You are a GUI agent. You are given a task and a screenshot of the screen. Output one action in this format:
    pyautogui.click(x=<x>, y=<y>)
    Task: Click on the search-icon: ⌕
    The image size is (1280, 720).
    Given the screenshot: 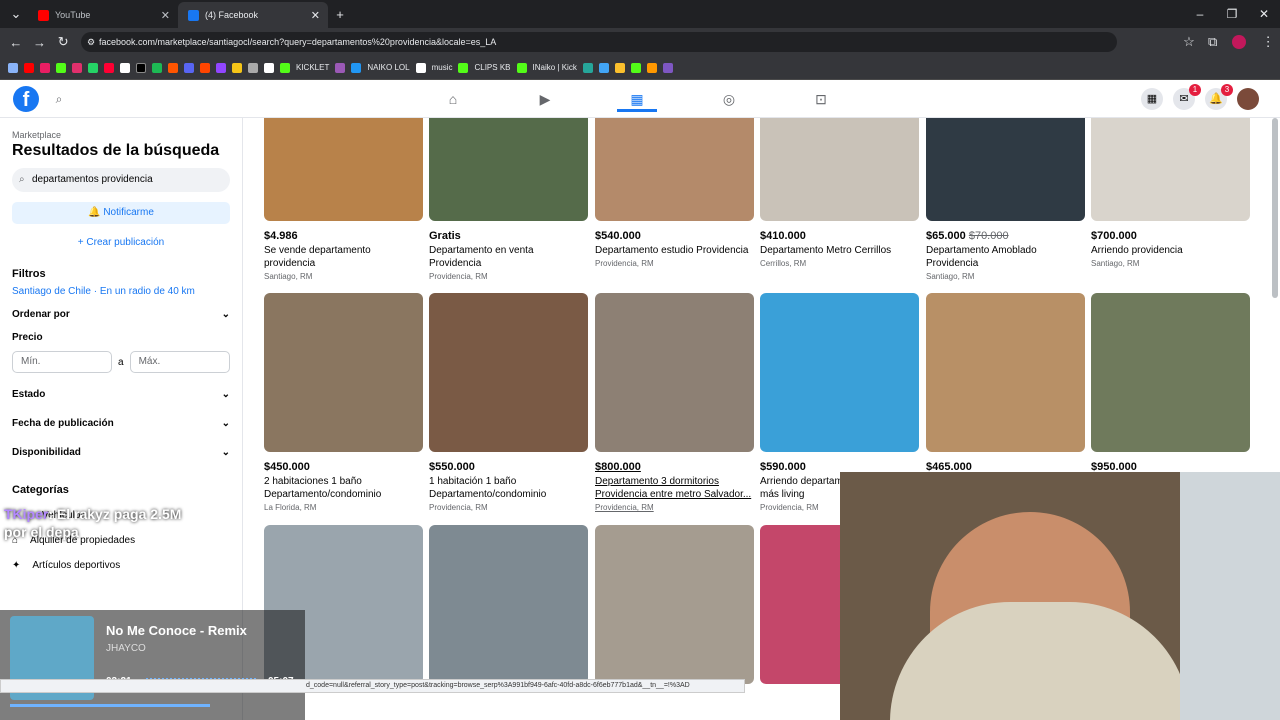 What is the action you would take?
    pyautogui.click(x=59, y=99)
    